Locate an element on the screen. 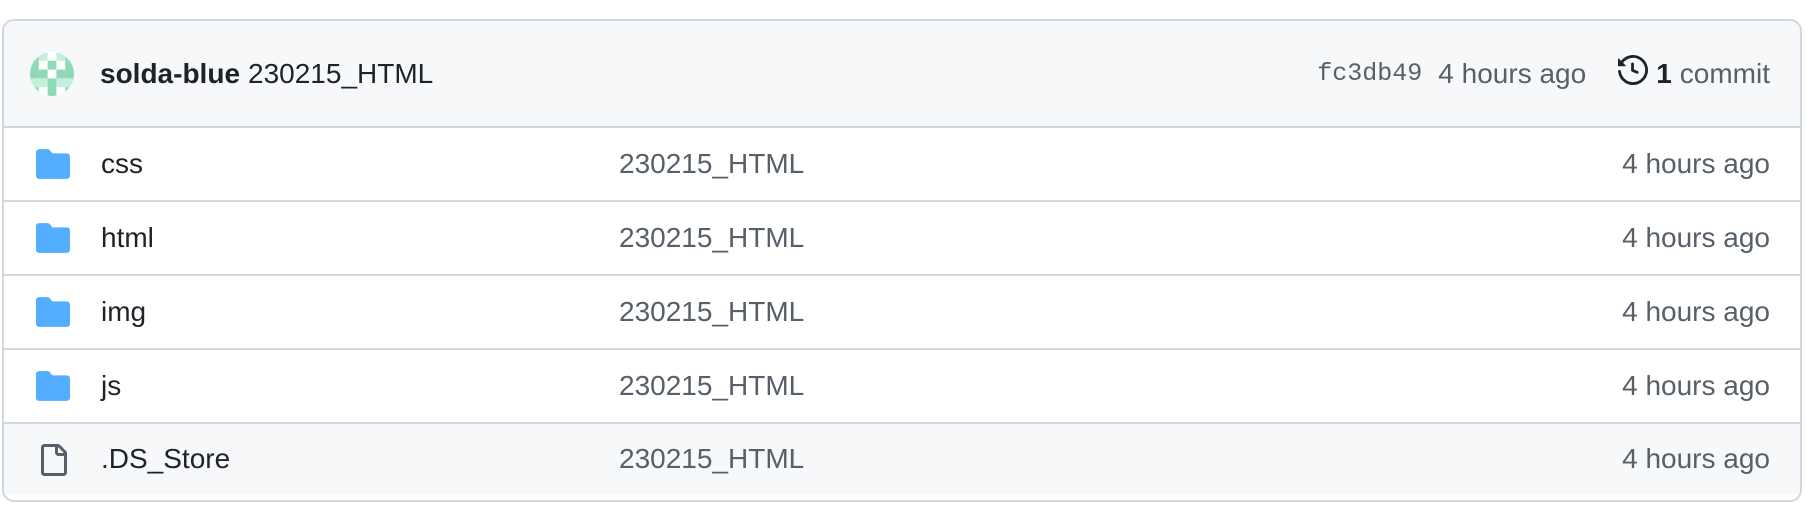 This screenshot has width=1806, height=524. table-row: .DS_Store 230215_HTML 4 hours ago is located at coordinates (902, 459).